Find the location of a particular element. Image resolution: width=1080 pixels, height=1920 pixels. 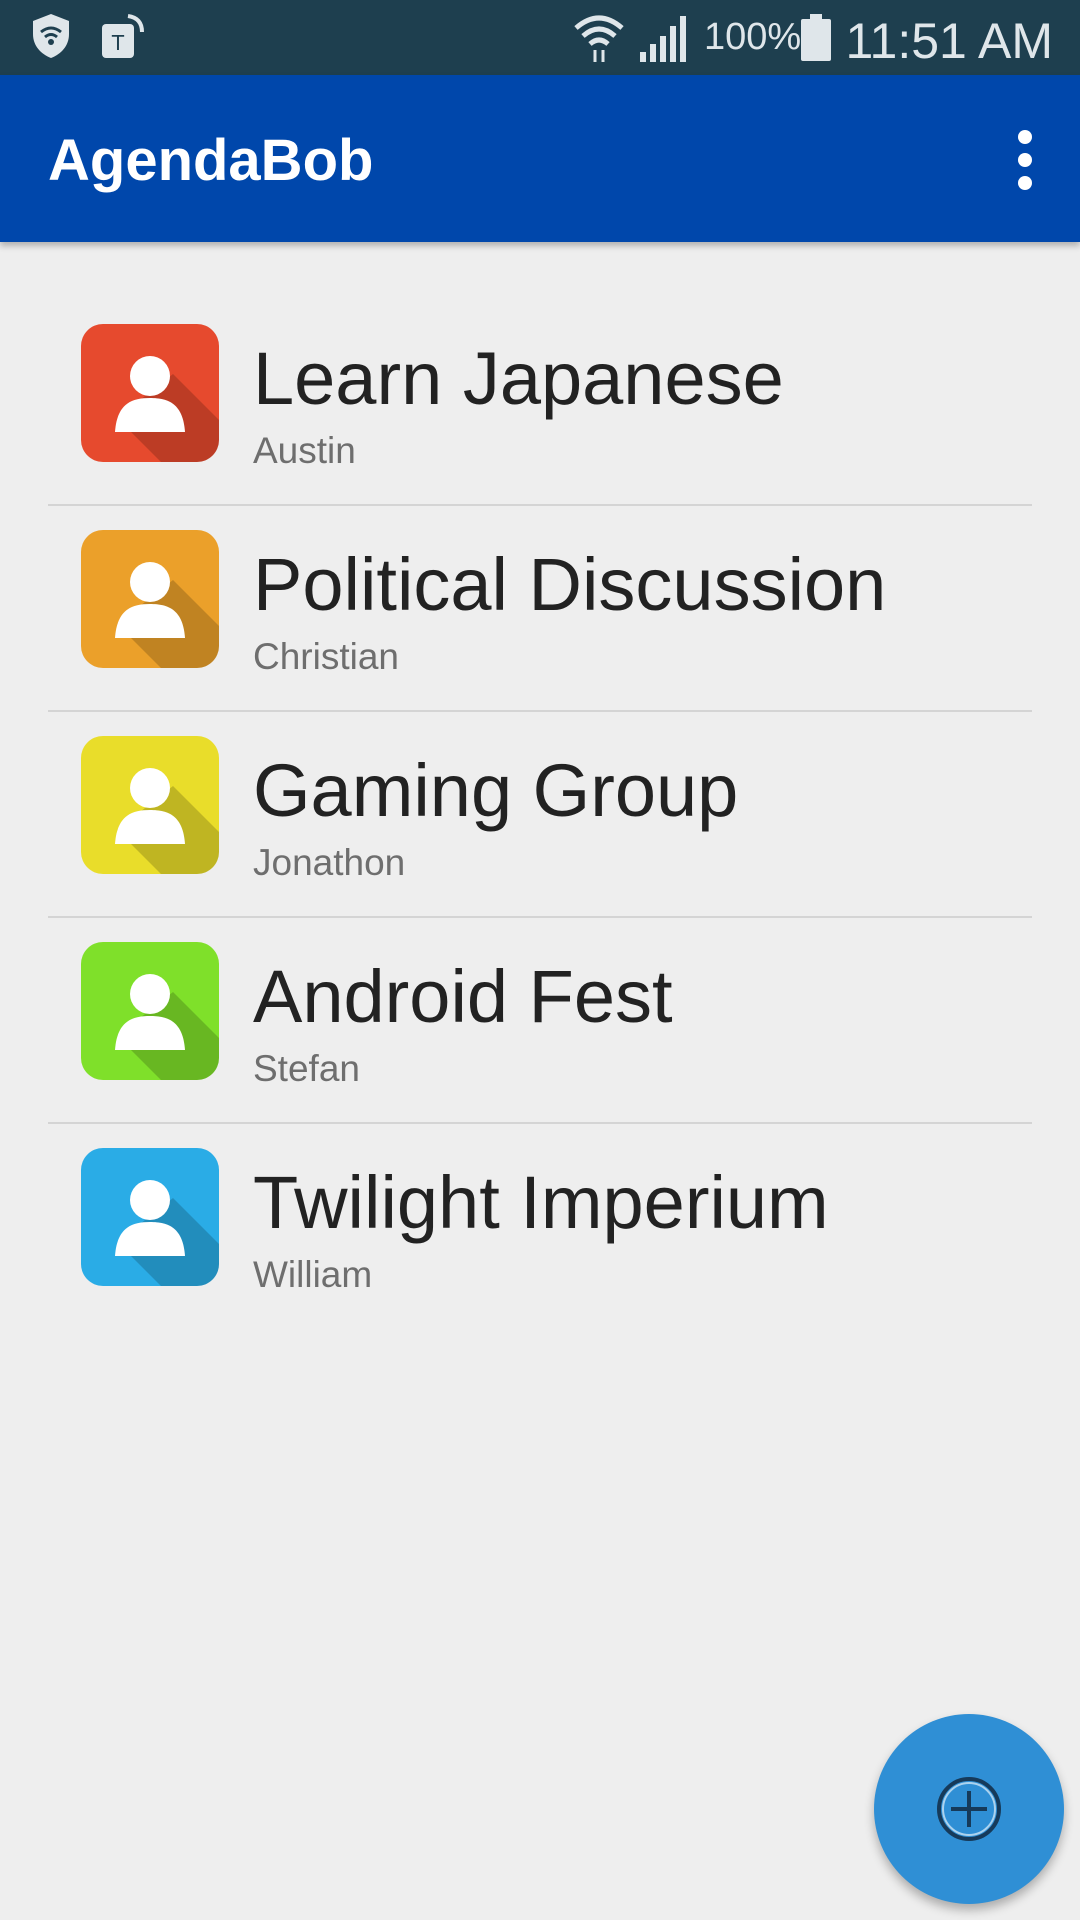

agenda-item: Political Discussion Christian is located at coordinates (540, 609).